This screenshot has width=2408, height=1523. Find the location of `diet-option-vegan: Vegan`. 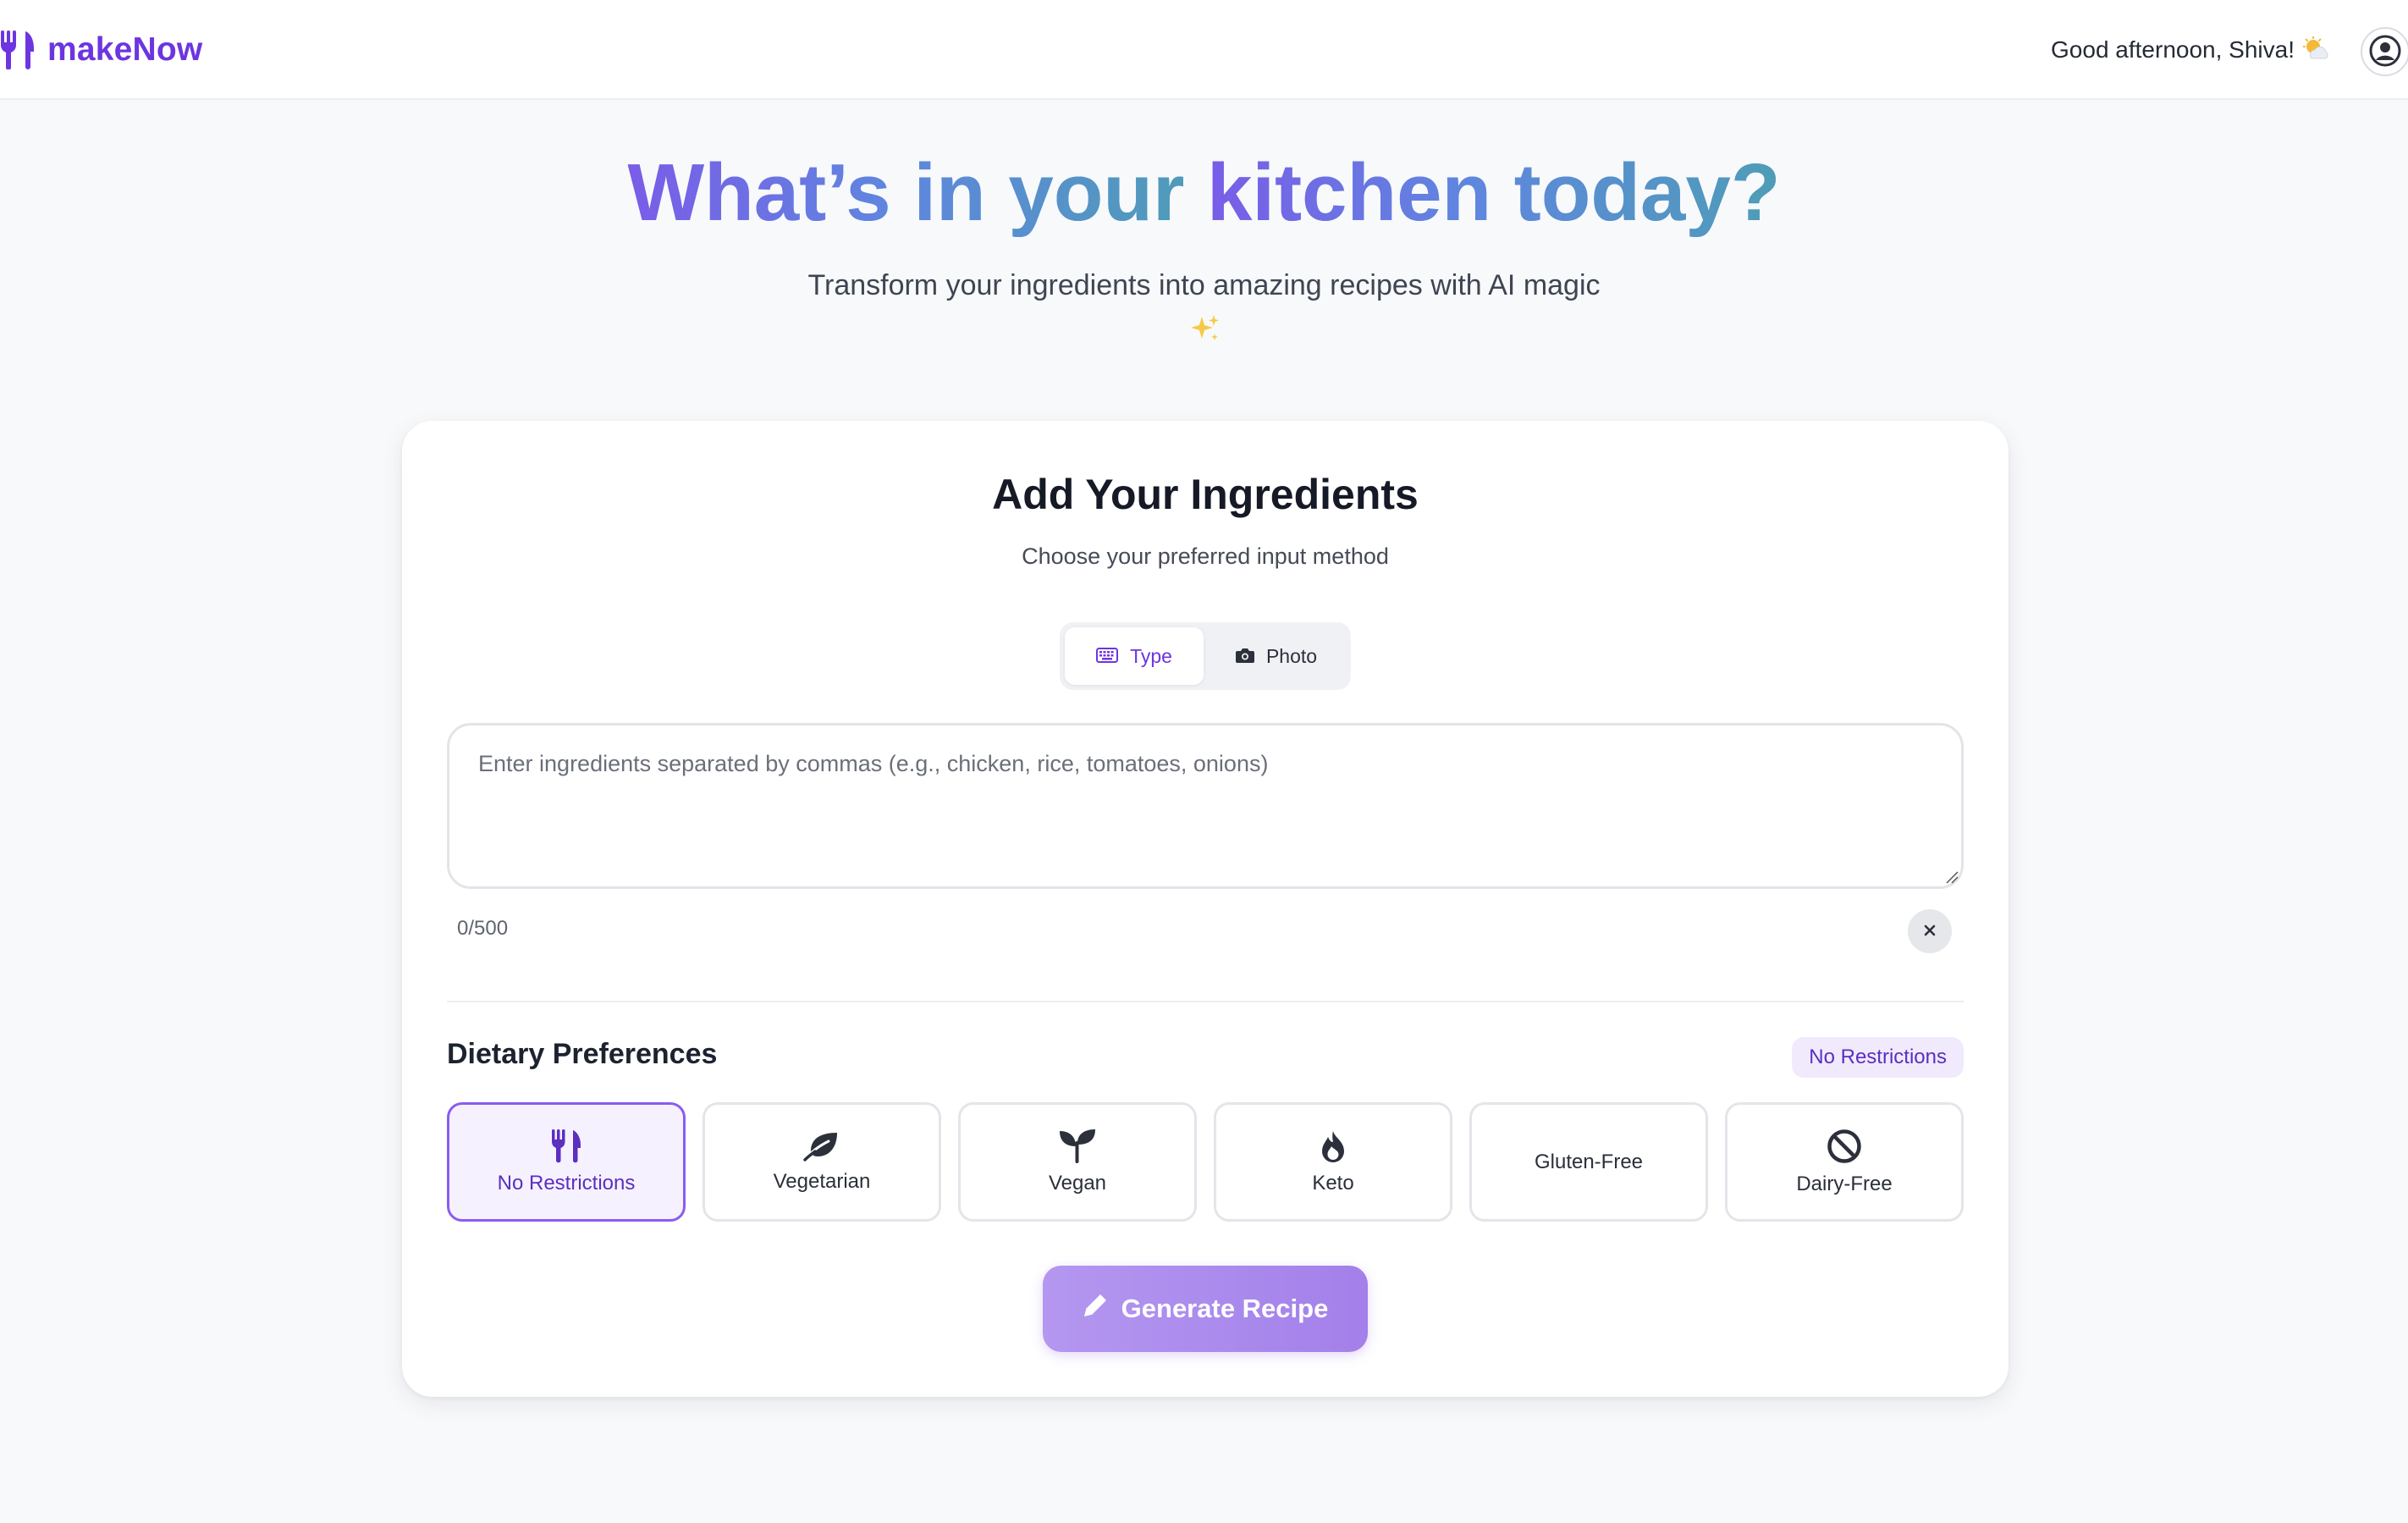

diet-option-vegan: Vegan is located at coordinates (1078, 1162).